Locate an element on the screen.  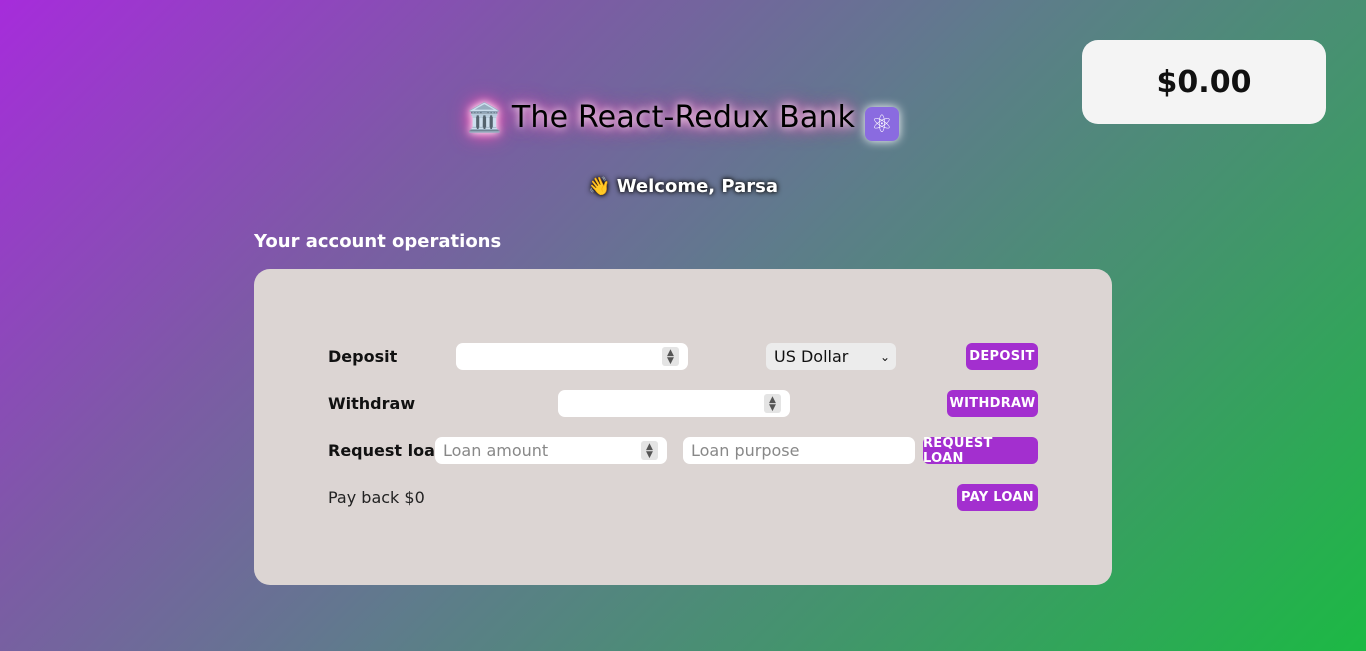
withdraw-button: WITHDRAW is located at coordinates (992, 403).